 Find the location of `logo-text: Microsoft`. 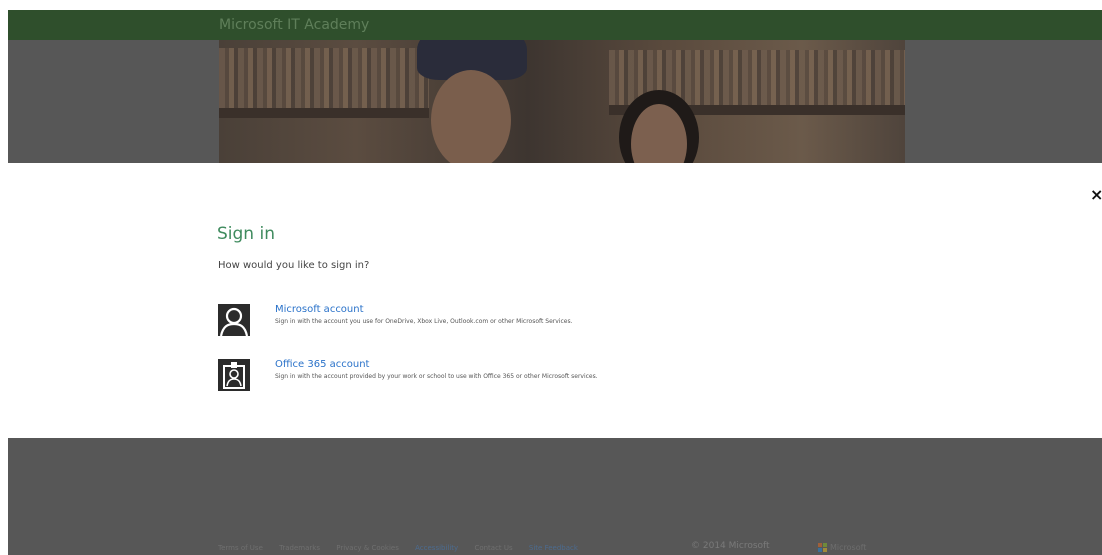

logo-text: Microsoft is located at coordinates (848, 547).